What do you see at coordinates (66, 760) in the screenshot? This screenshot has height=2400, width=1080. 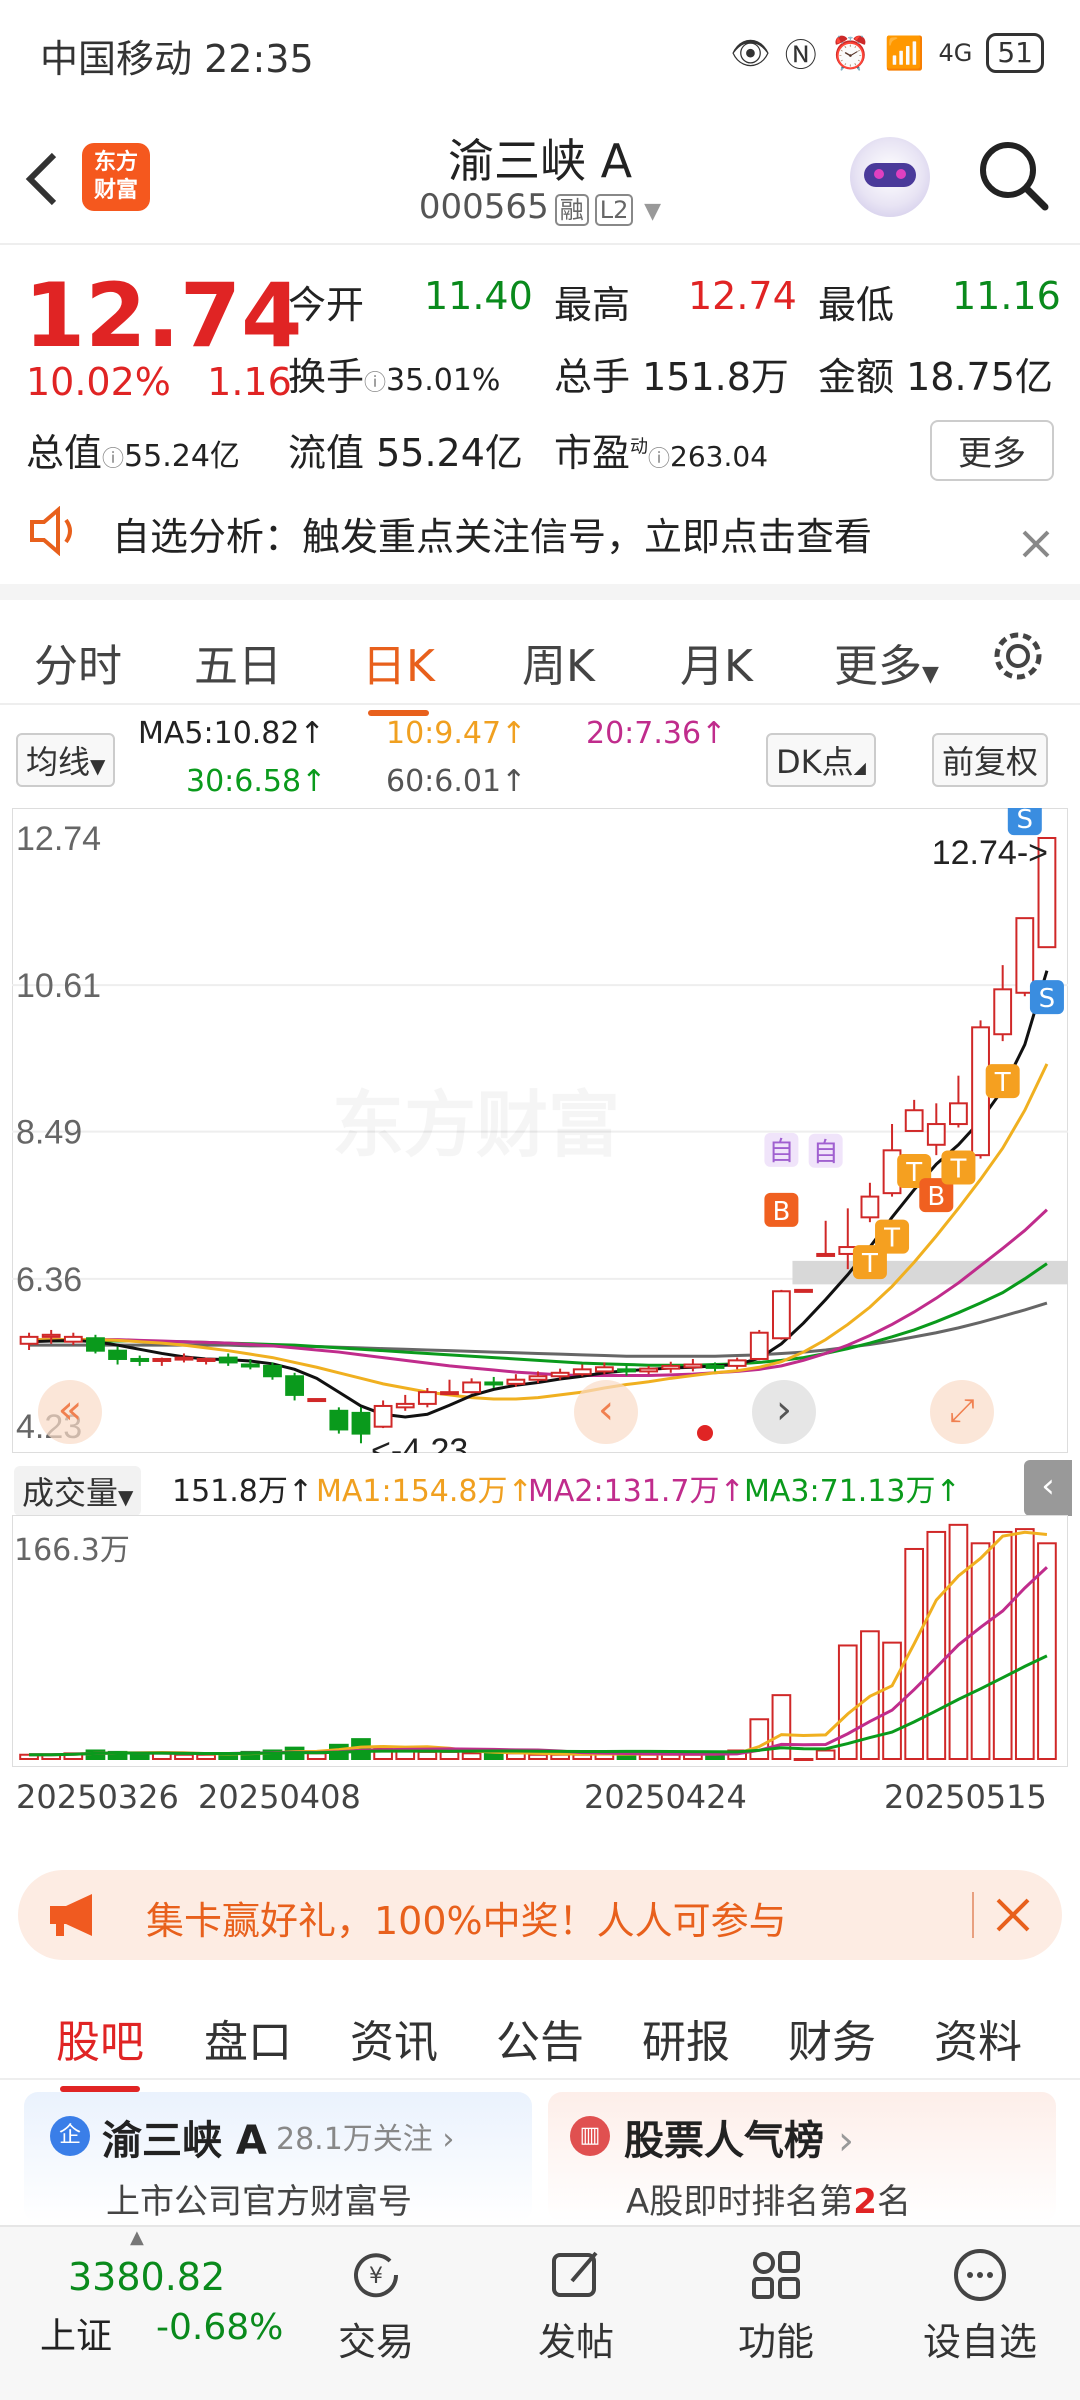 I see `ma-selector: 均线▼` at bounding box center [66, 760].